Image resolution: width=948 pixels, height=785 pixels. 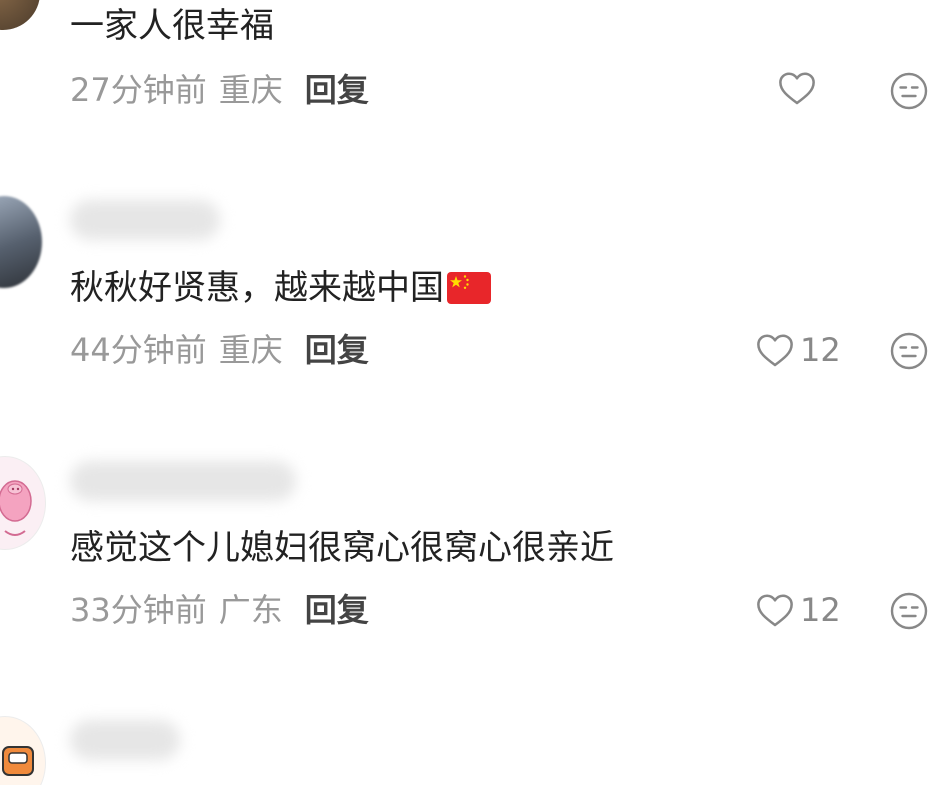 I want to click on comment-time: 27分钟前, so click(x=138, y=90).